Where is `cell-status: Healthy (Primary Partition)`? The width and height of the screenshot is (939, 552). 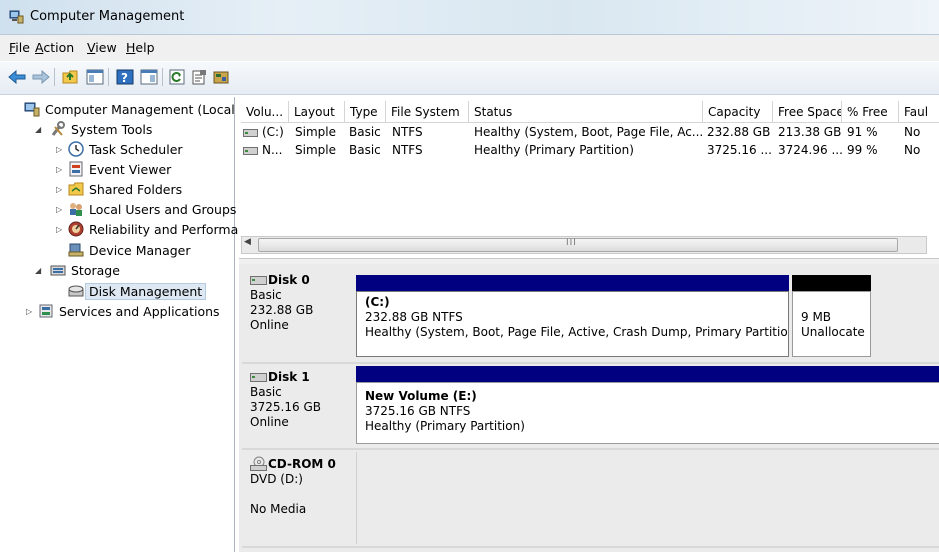 cell-status: Healthy (Primary Partition) is located at coordinates (554, 150).